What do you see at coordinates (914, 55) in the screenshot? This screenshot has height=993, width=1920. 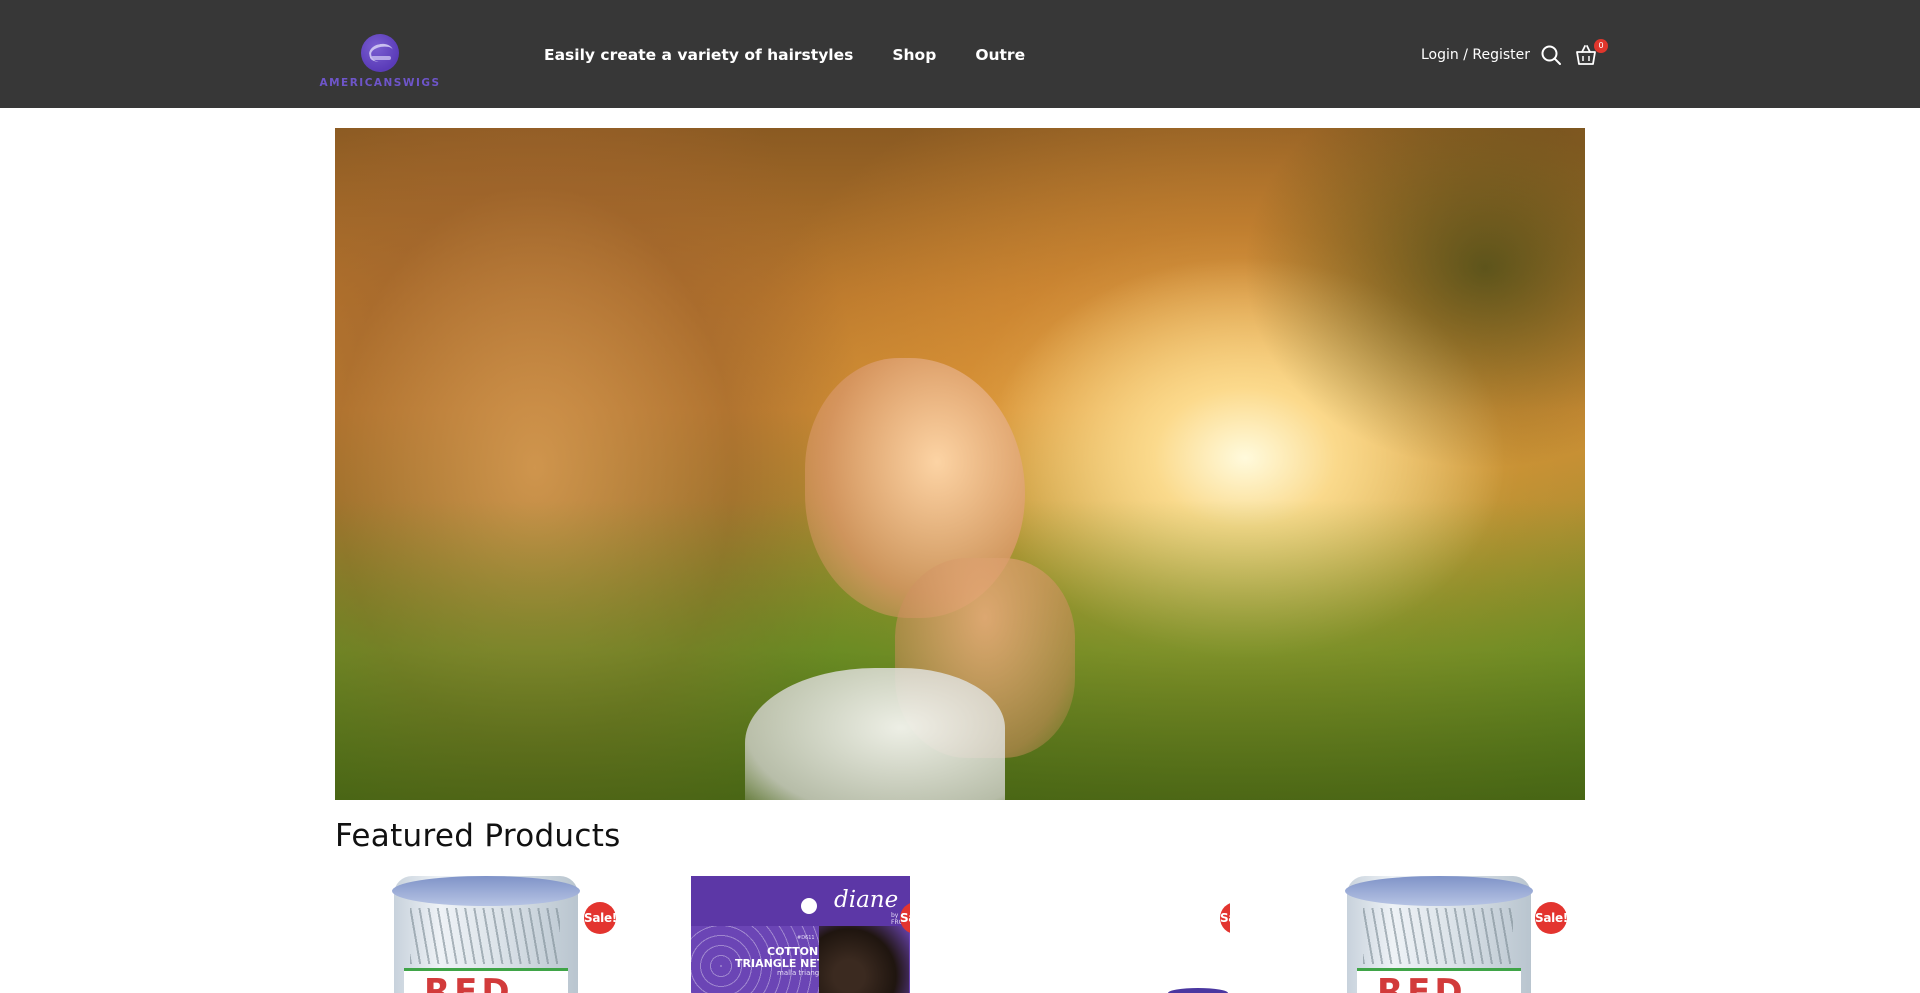 I see `nav-item-shop: Shop` at bounding box center [914, 55].